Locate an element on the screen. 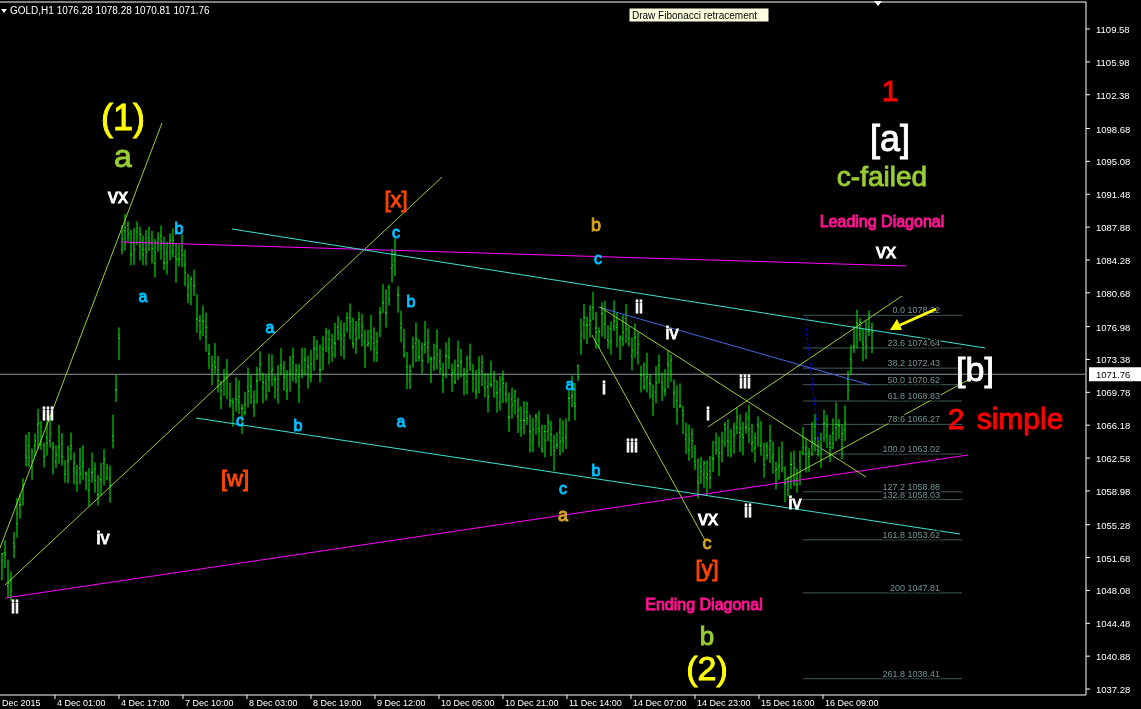  time-tick-label: 4 Dec 01:00 is located at coordinates (81, 703).